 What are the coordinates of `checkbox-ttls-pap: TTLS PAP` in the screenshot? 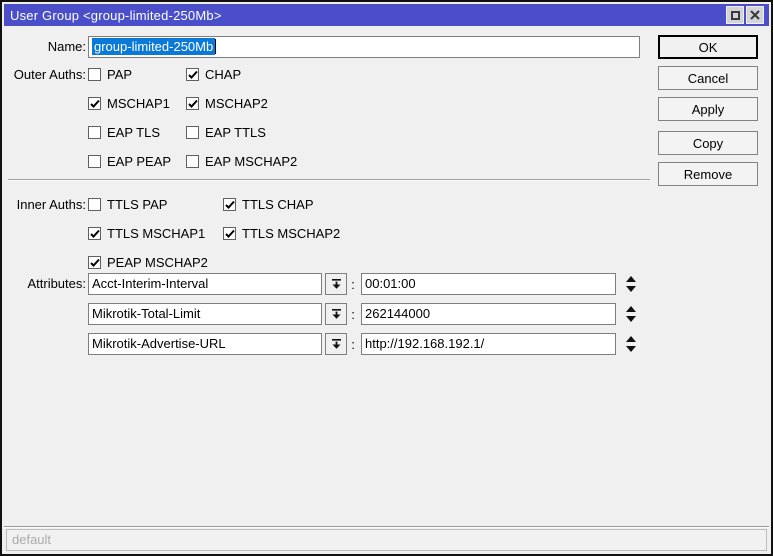 It's located at (155, 204).